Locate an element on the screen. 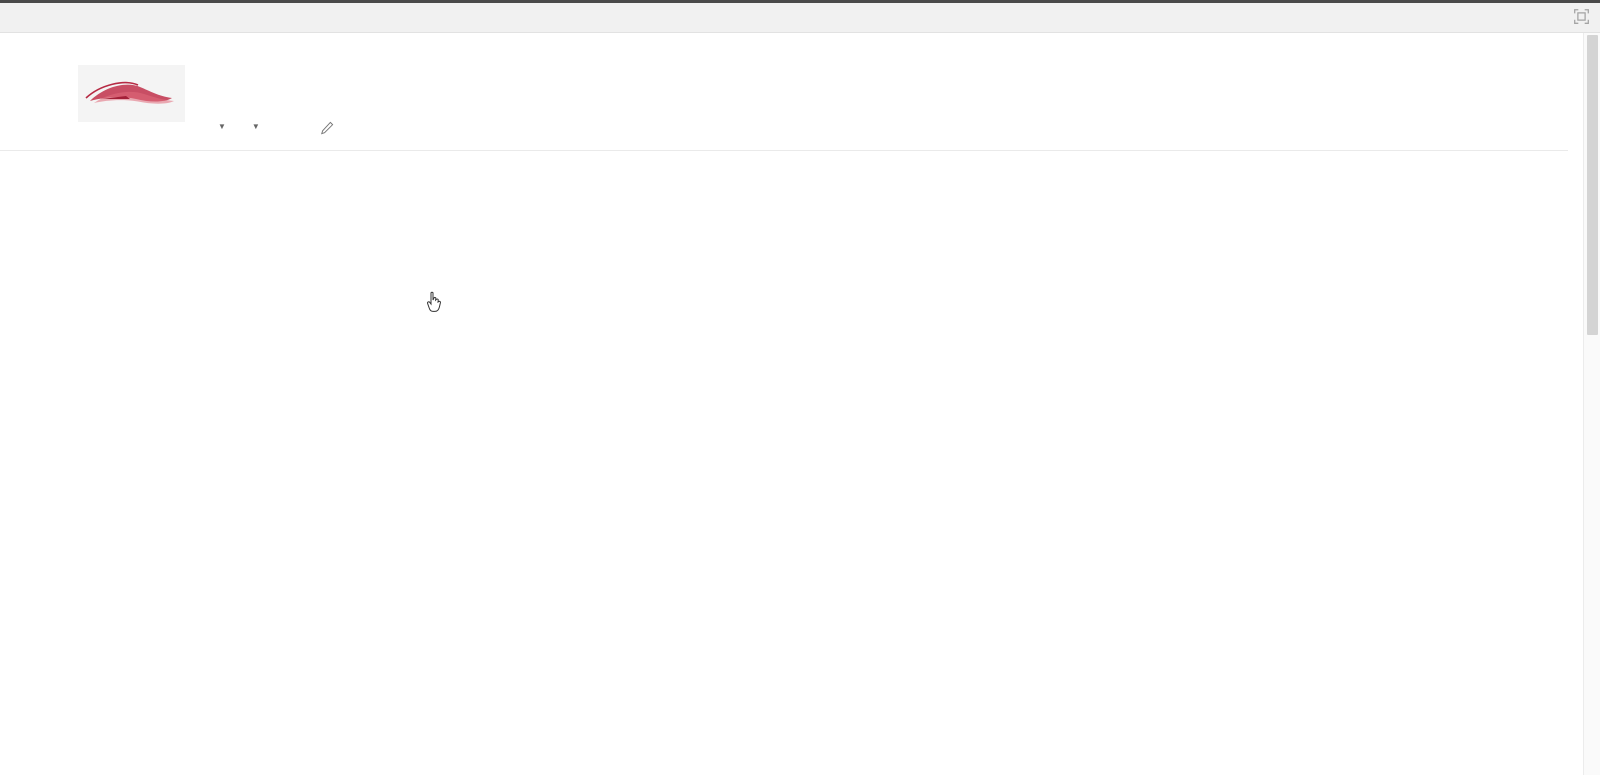 The height and width of the screenshot is (775, 1600). car-silhouette-logo is located at coordinates (129, 92).